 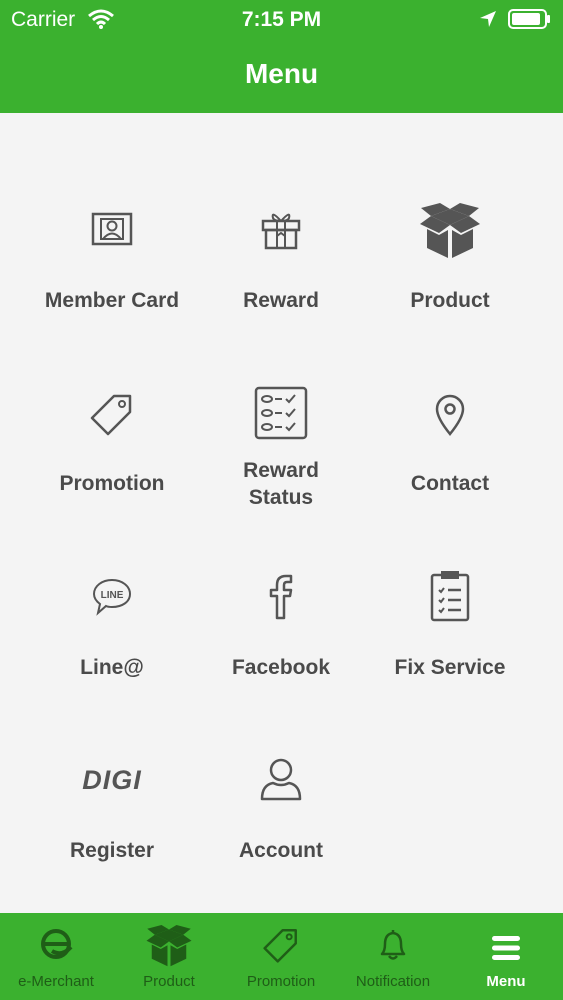 I want to click on menu-item-reward: Reward, so click(x=281, y=294).